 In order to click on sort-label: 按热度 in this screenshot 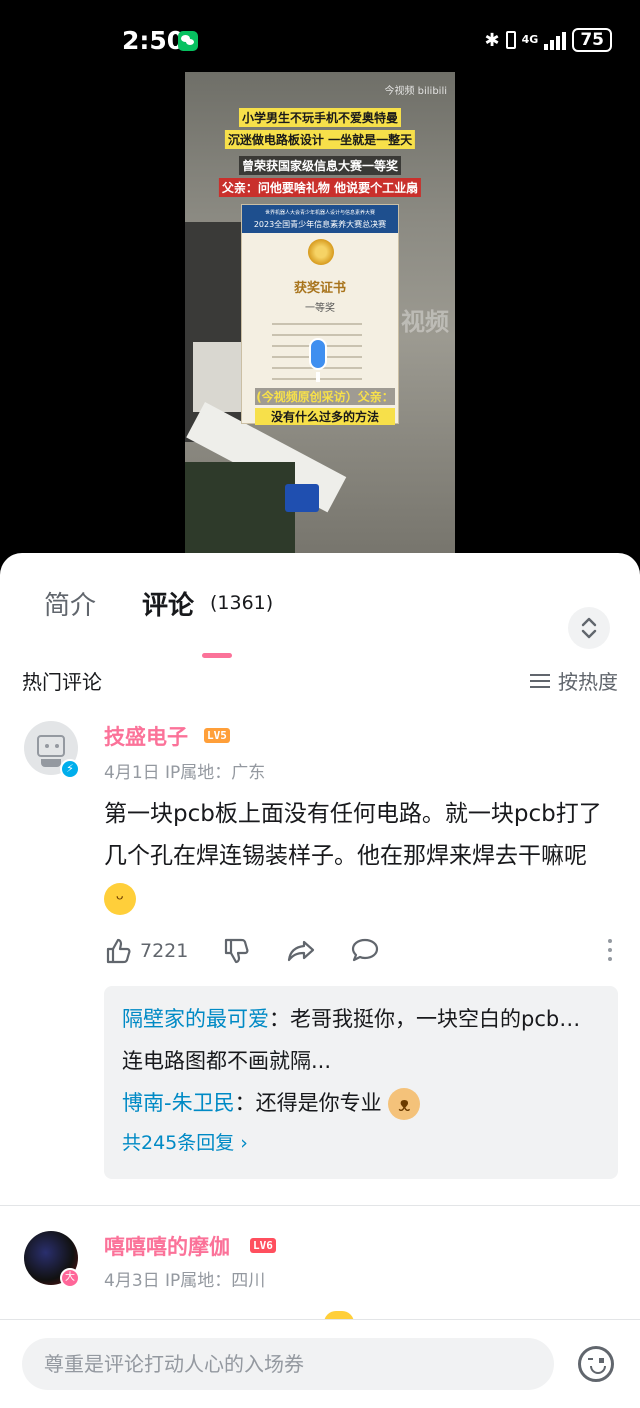, I will do `click(588, 682)`.